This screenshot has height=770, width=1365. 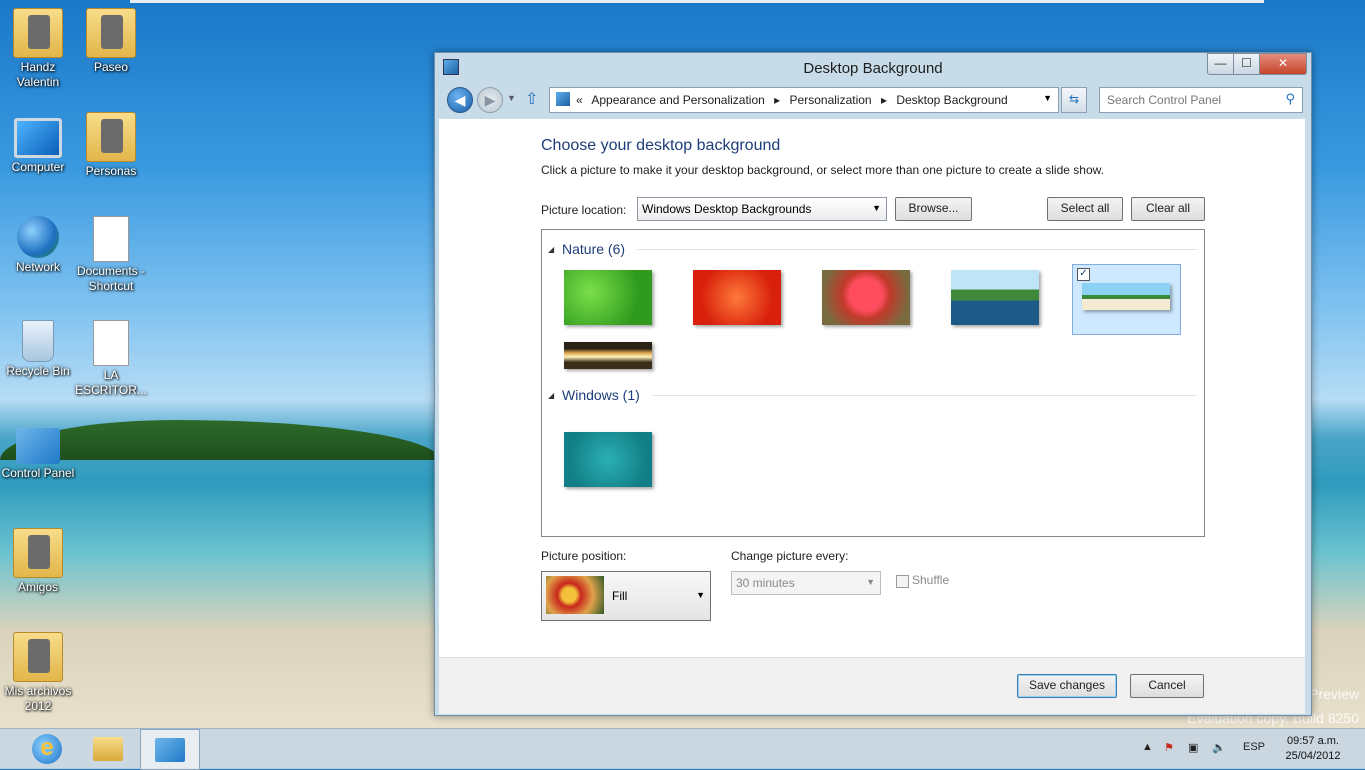 I want to click on recent-pages-dropdown: ▼, so click(x=511, y=98).